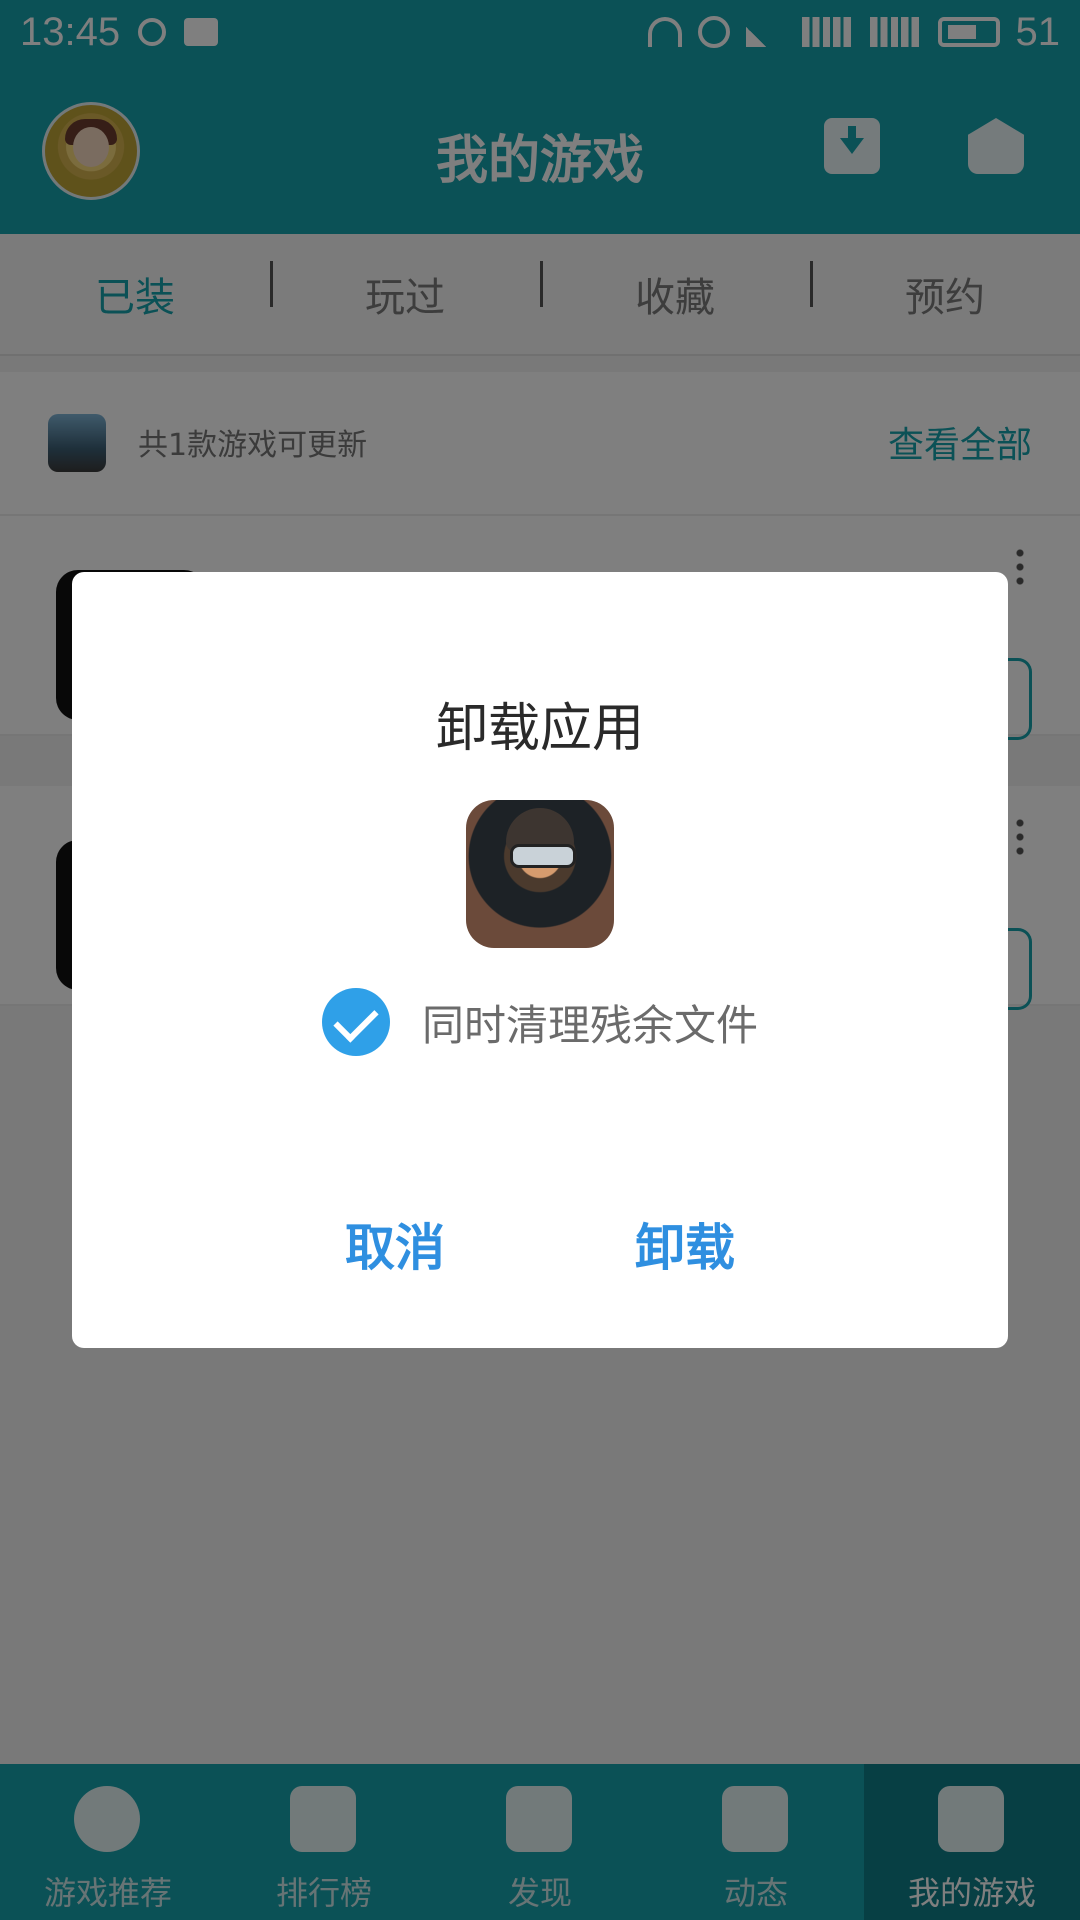 The width and height of the screenshot is (1080, 1920). What do you see at coordinates (539, 729) in the screenshot?
I see `dialog-title: 卸载应用` at bounding box center [539, 729].